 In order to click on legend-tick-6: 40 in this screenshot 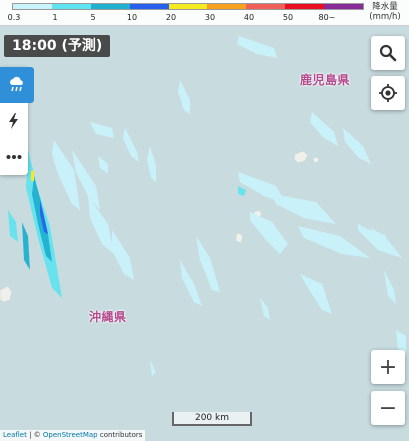, I will do `click(249, 17)`.